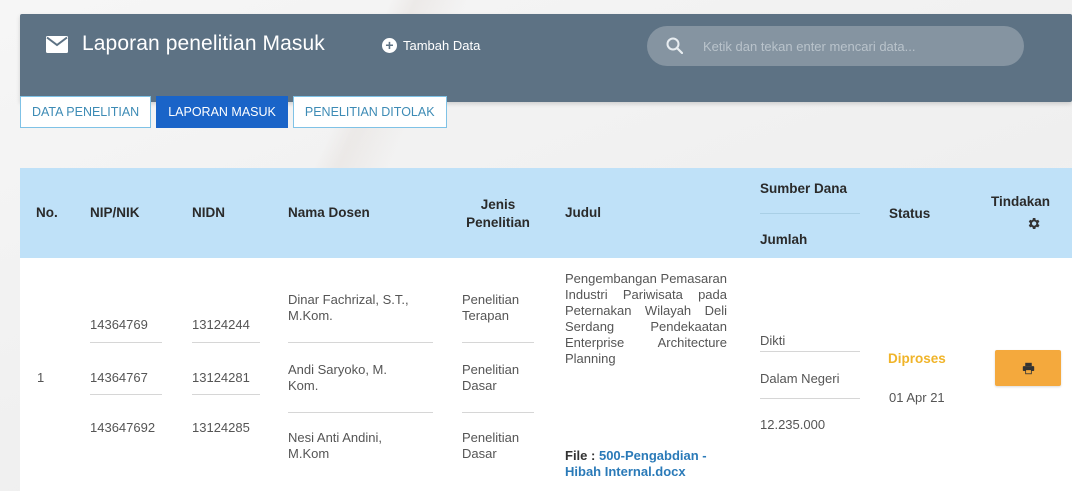 This screenshot has height=491, width=1072. What do you see at coordinates (583, 212) in the screenshot?
I see `col-judul: Judul` at bounding box center [583, 212].